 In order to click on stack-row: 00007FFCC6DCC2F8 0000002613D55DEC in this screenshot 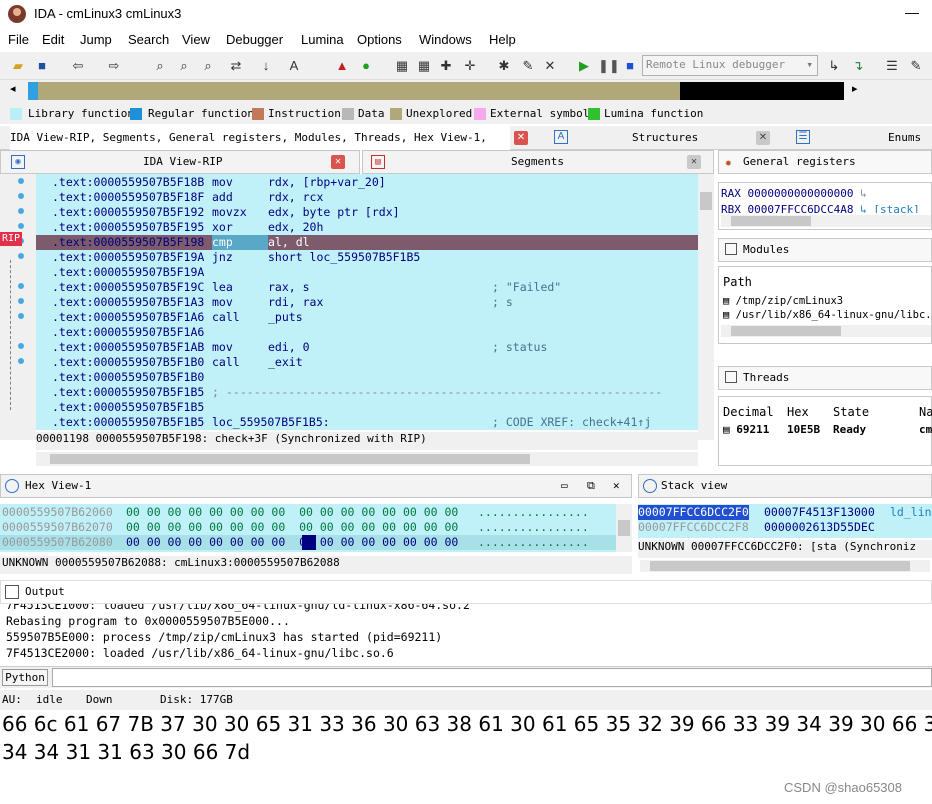, I will do `click(785, 527)`.